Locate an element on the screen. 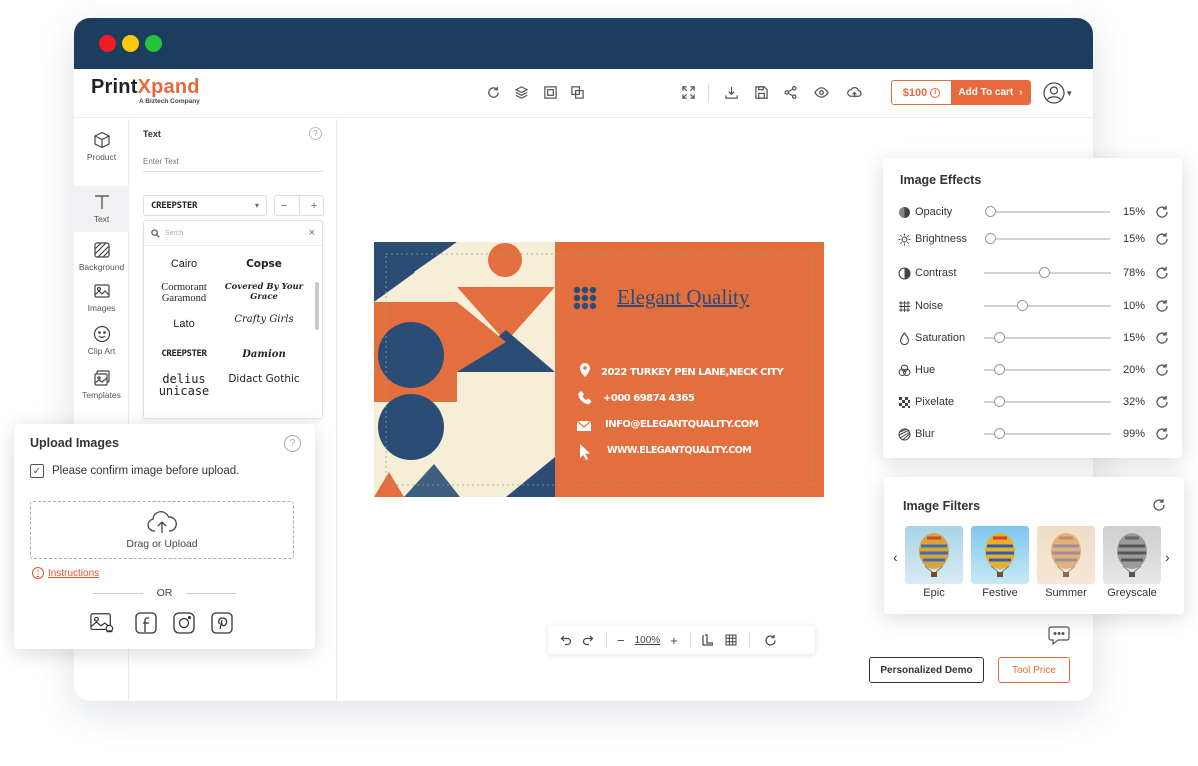  font-list-scrollbar is located at coordinates (317, 306).